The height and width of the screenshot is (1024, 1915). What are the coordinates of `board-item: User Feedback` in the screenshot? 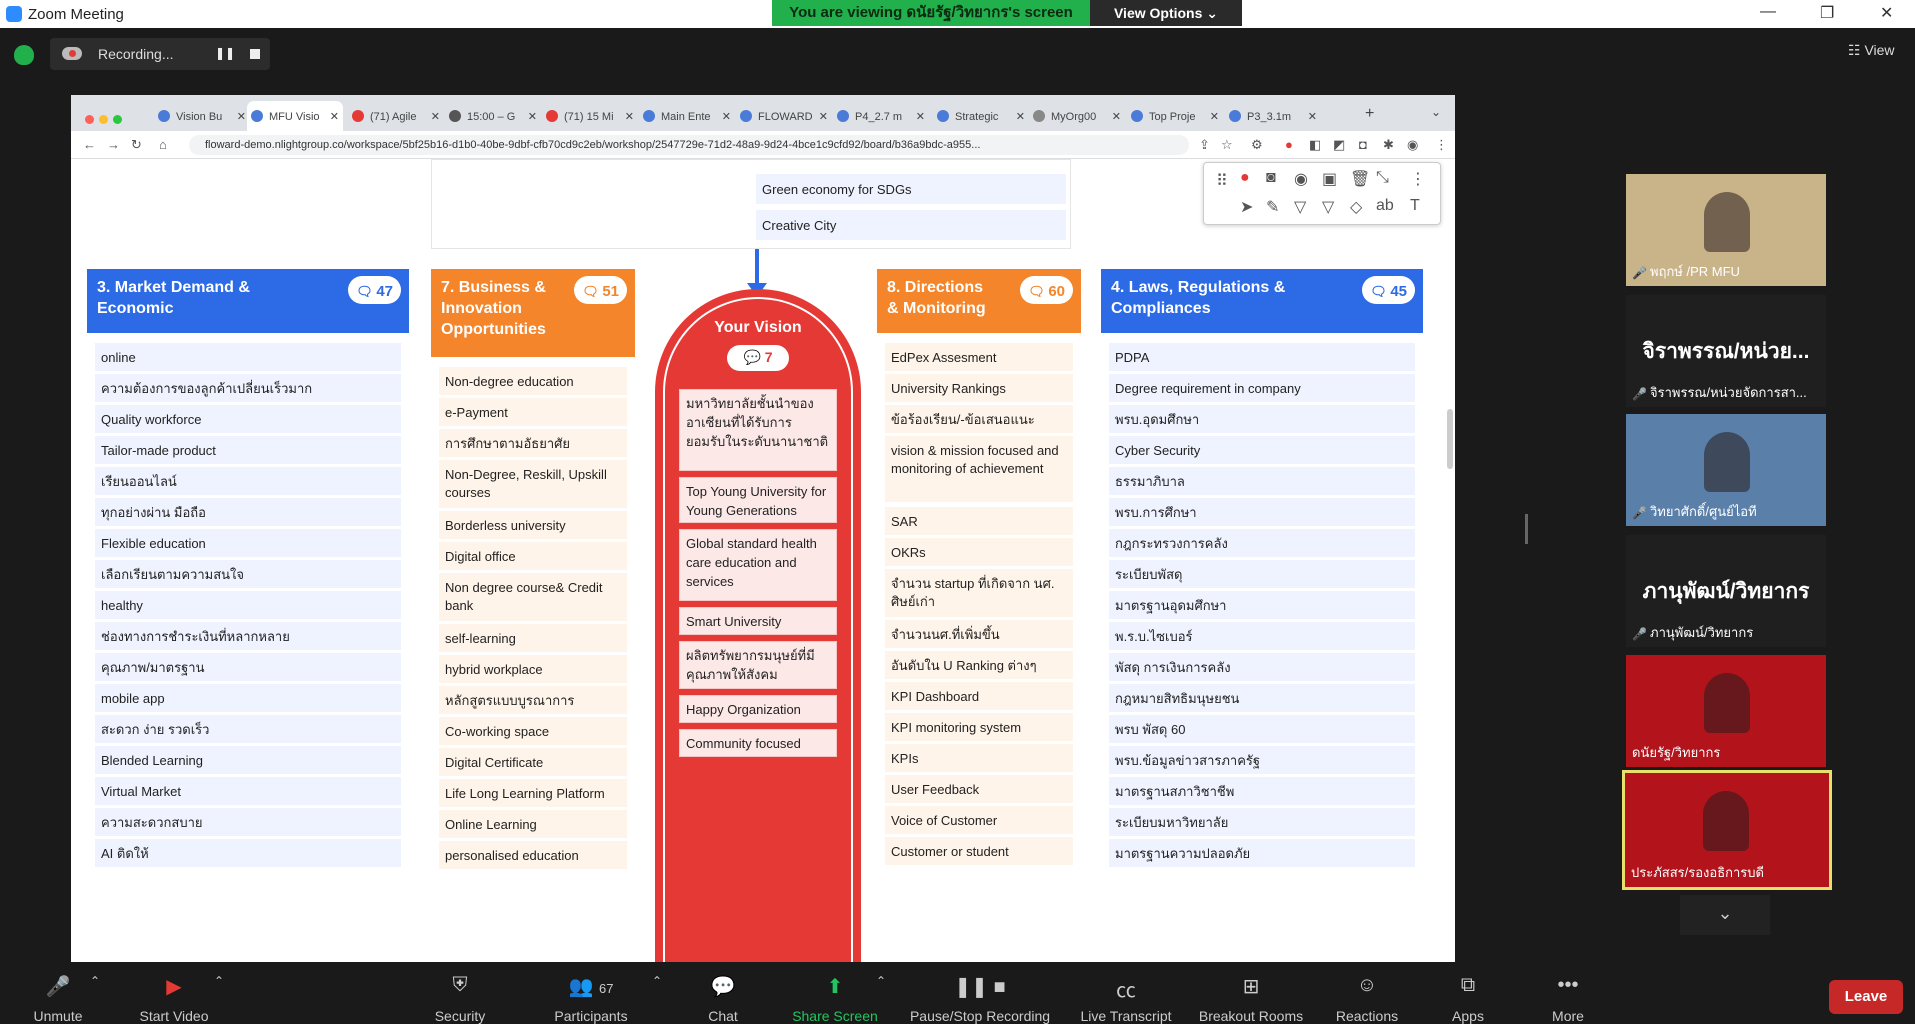 It's located at (979, 789).